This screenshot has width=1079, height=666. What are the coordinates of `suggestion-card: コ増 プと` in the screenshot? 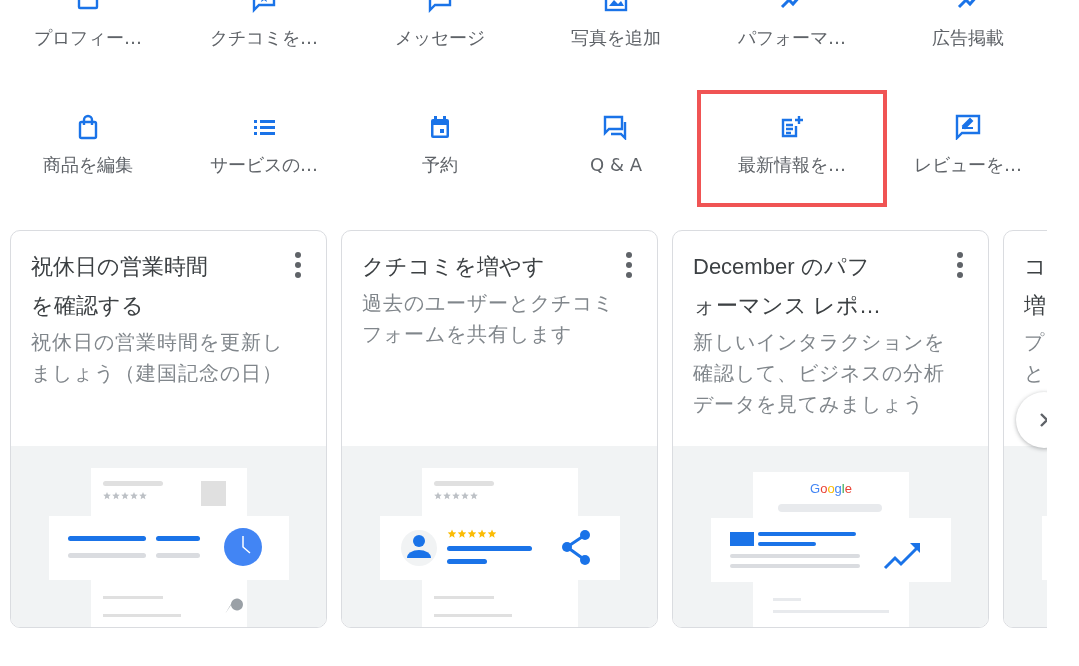 It's located at (1025, 429).